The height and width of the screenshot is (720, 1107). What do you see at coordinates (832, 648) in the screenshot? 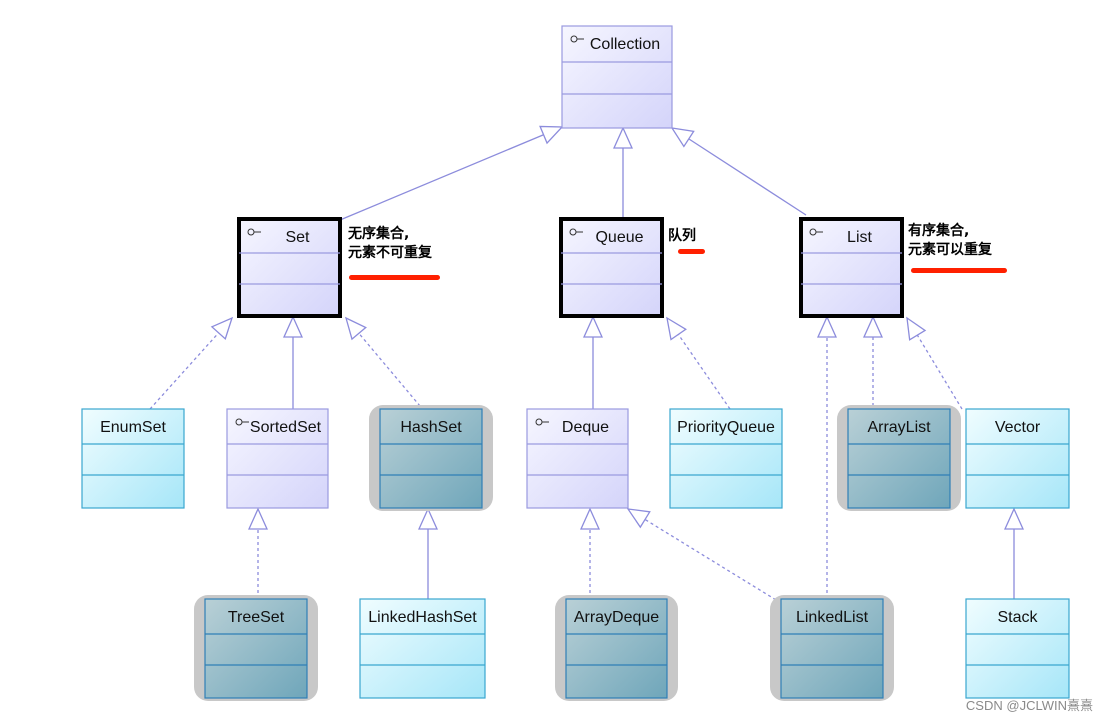
I see `node-linkedlist: LinkedList` at bounding box center [832, 648].